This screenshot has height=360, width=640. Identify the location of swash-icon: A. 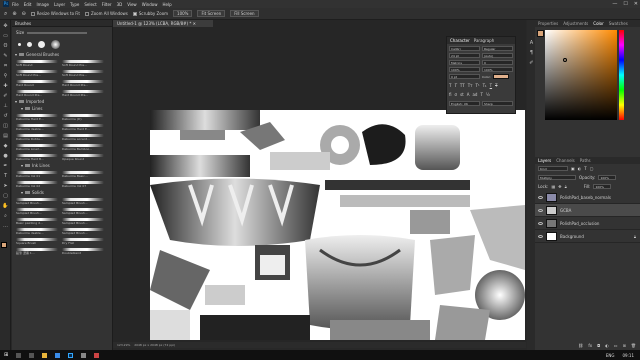
(468, 94).